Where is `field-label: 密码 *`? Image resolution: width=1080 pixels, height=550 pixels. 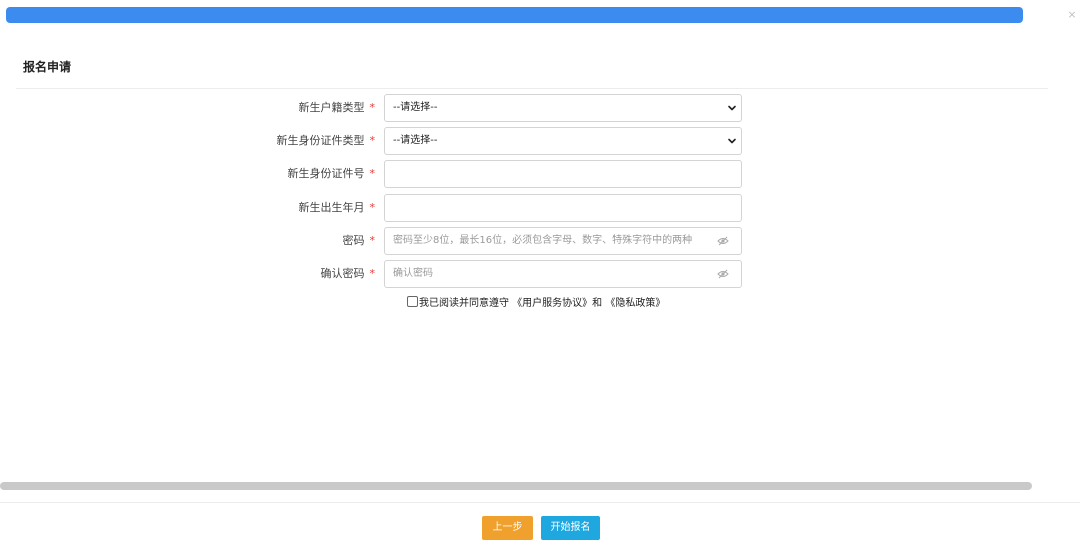
field-label: 密码 * is located at coordinates (359, 241).